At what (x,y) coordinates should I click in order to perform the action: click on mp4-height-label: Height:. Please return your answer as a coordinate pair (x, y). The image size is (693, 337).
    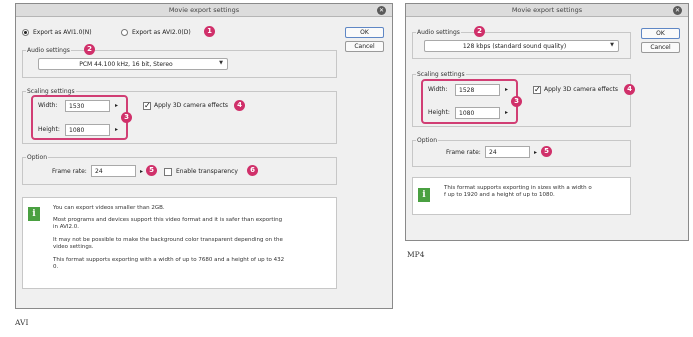
    Looking at the image, I should click on (439, 112).